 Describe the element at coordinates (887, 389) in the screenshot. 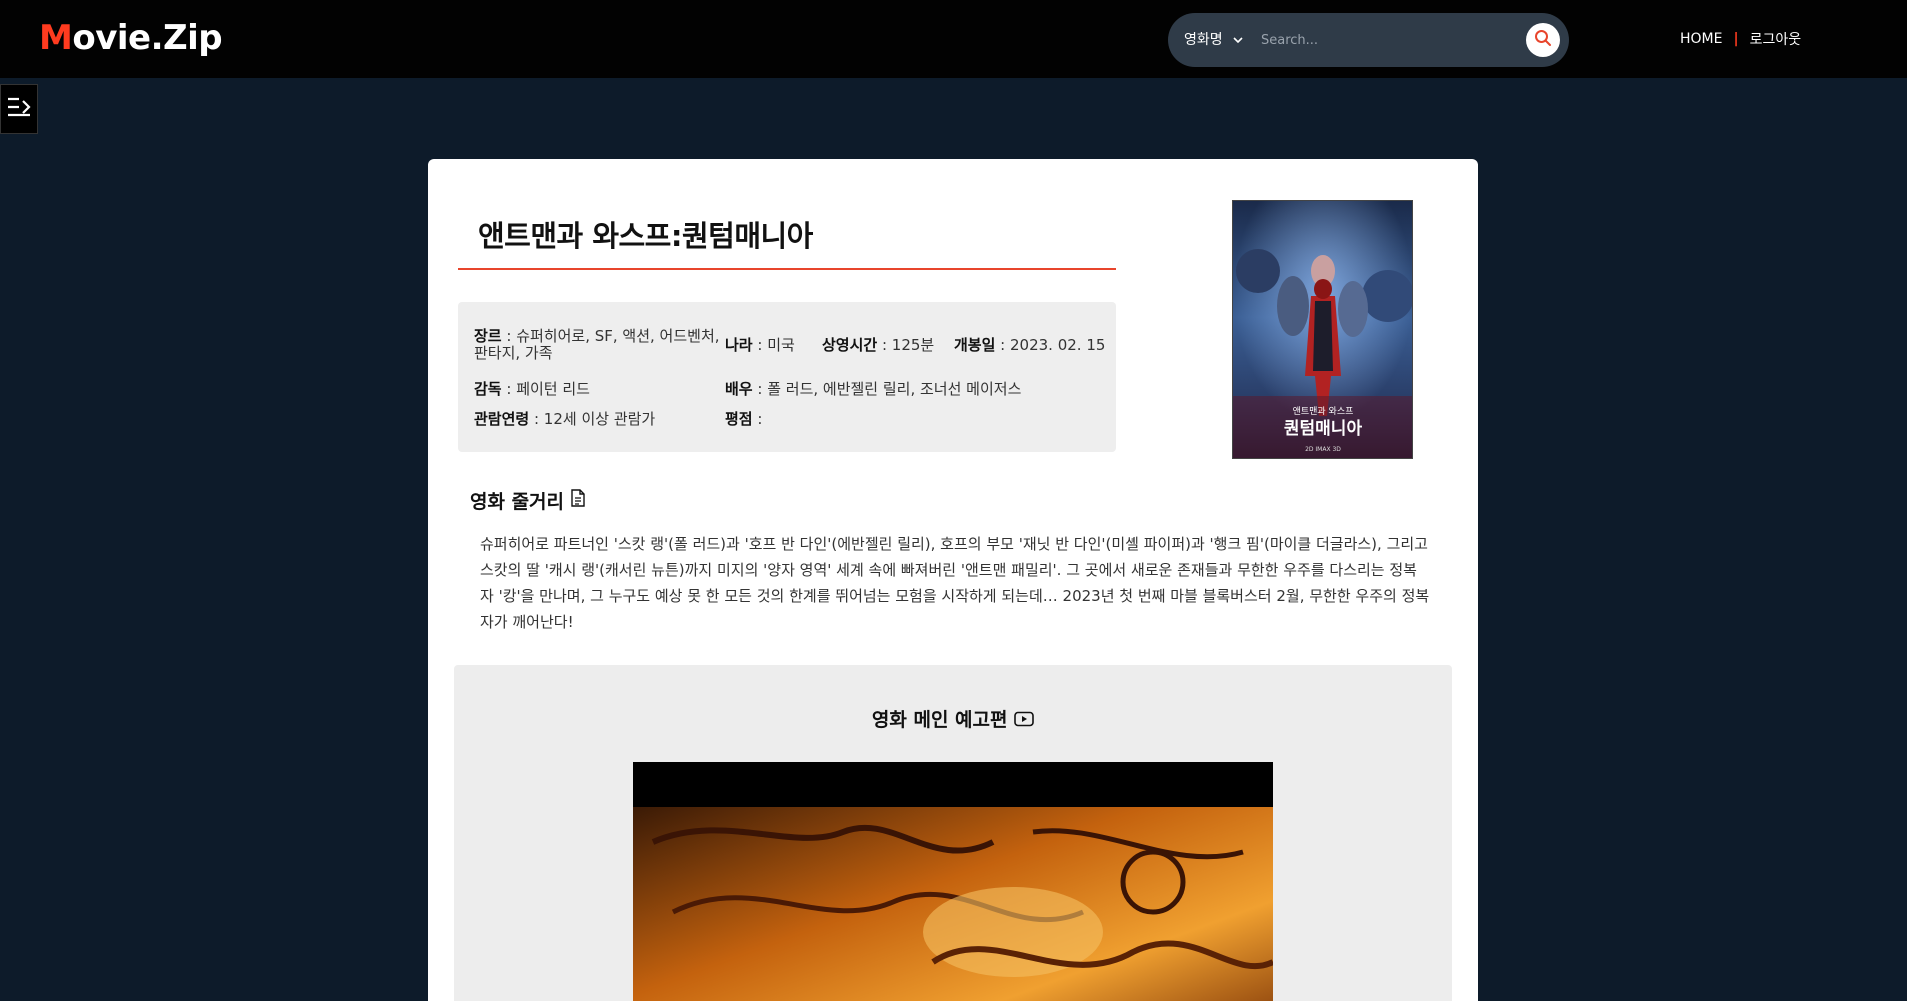

I see `cast-value: : 폴 러드, 에반젤린 릴리, 조너선 메이저스` at that location.